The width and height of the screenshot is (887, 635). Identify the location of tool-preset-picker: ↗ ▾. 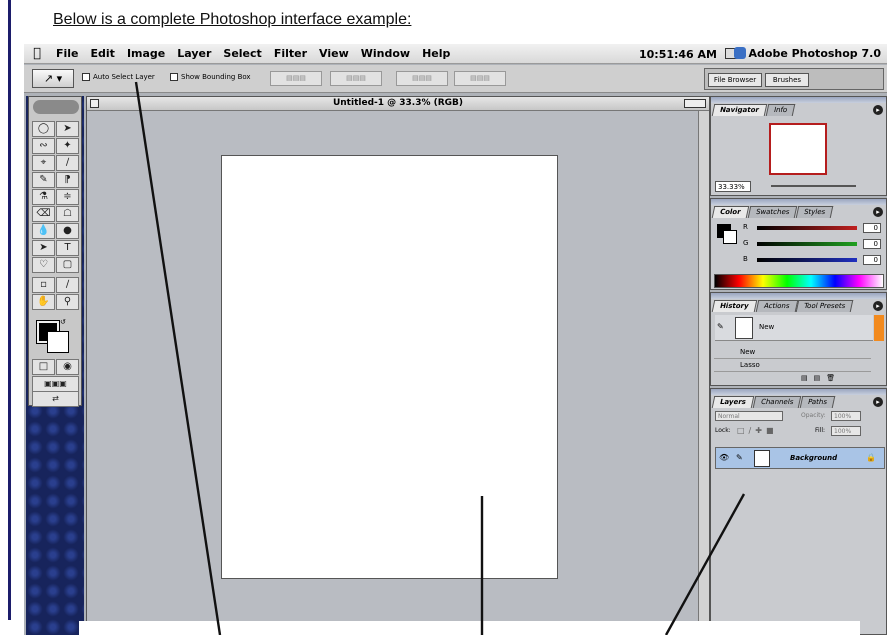
(53, 78).